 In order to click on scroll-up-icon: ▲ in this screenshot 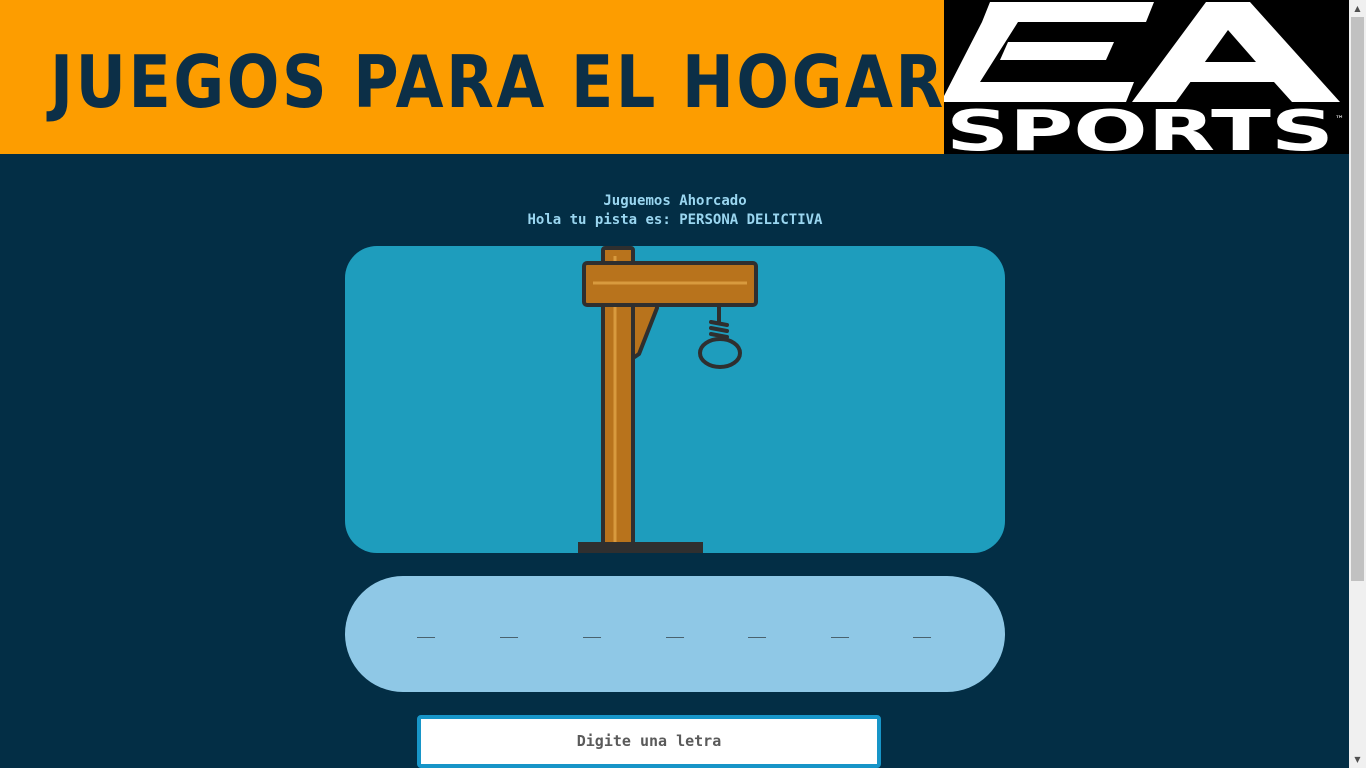, I will do `click(1357, 8)`.